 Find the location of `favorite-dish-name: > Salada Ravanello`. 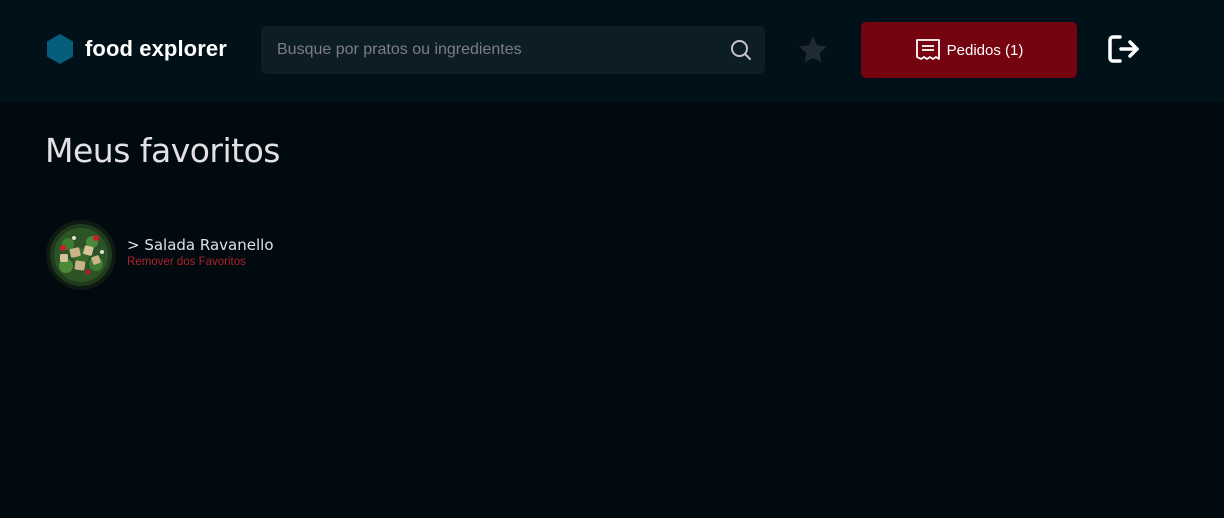

favorite-dish-name: > Salada Ravanello is located at coordinates (200, 245).